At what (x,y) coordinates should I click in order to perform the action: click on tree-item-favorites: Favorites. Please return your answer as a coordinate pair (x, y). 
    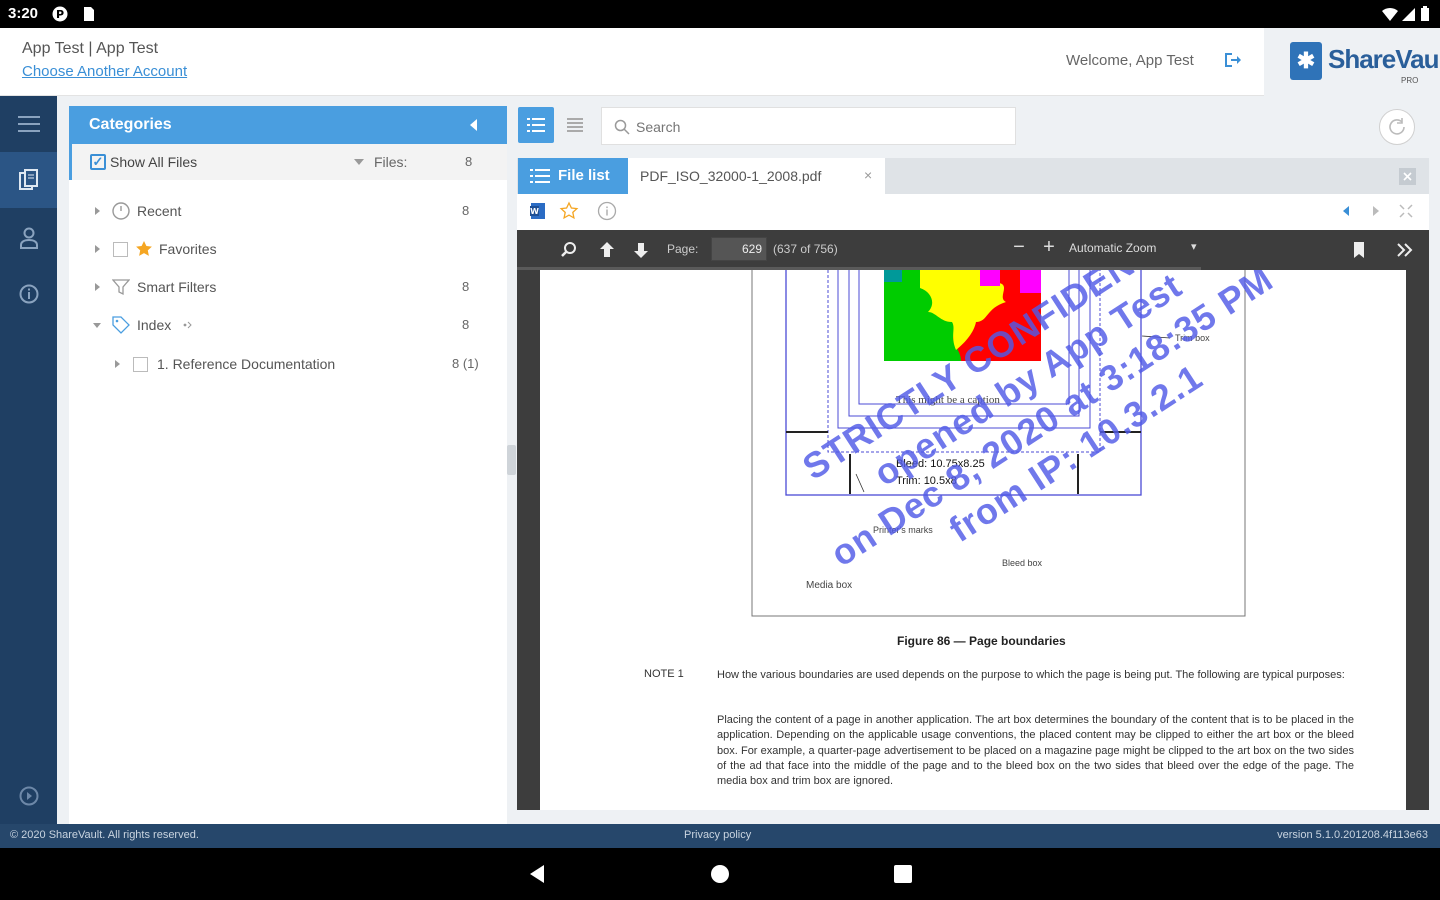
    Looking at the image, I should click on (288, 249).